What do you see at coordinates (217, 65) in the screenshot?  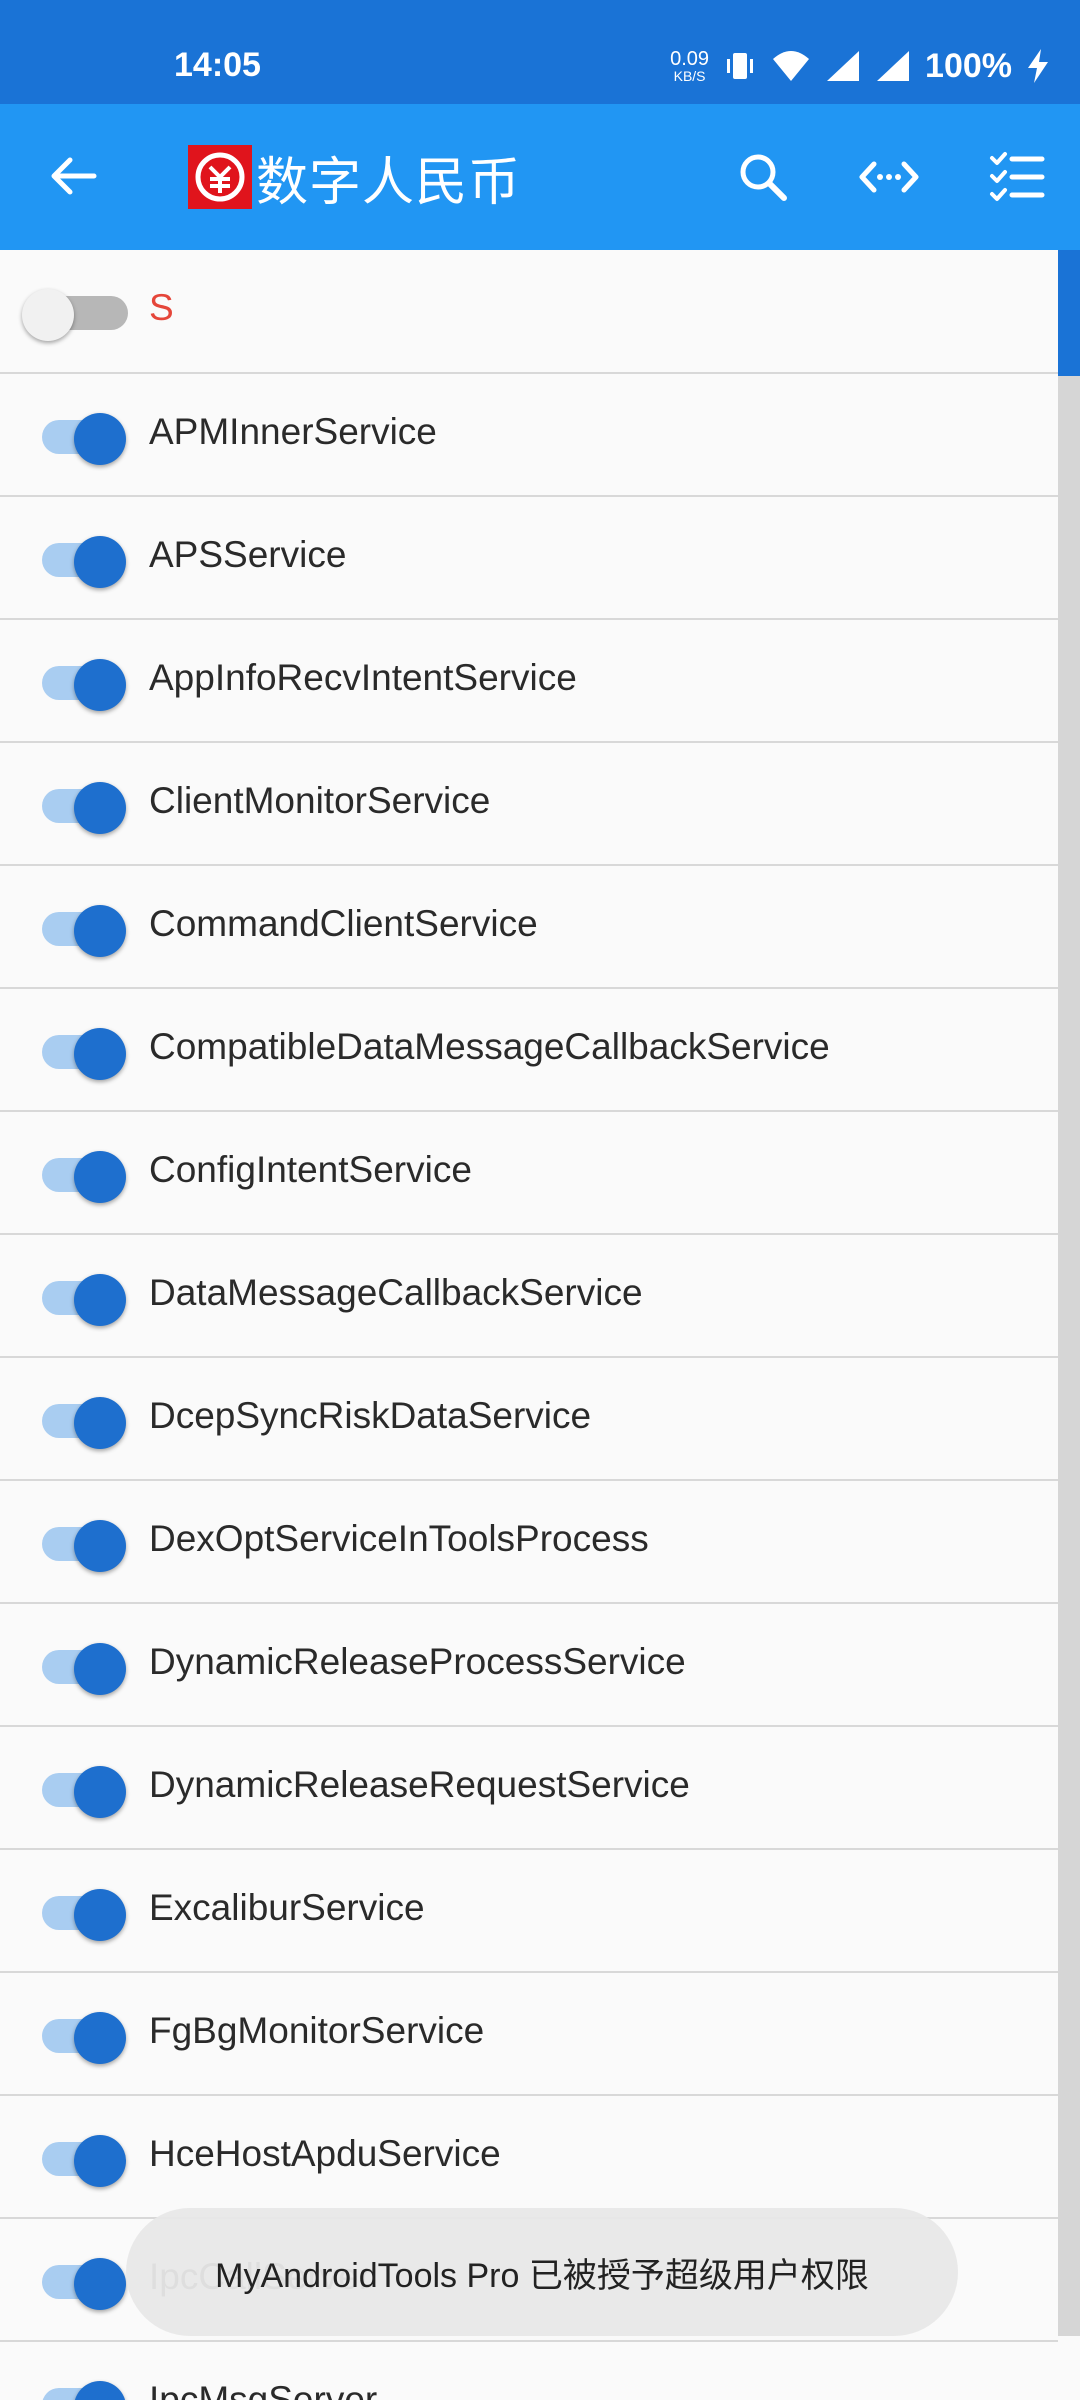 I see `status-time: 14:05` at bounding box center [217, 65].